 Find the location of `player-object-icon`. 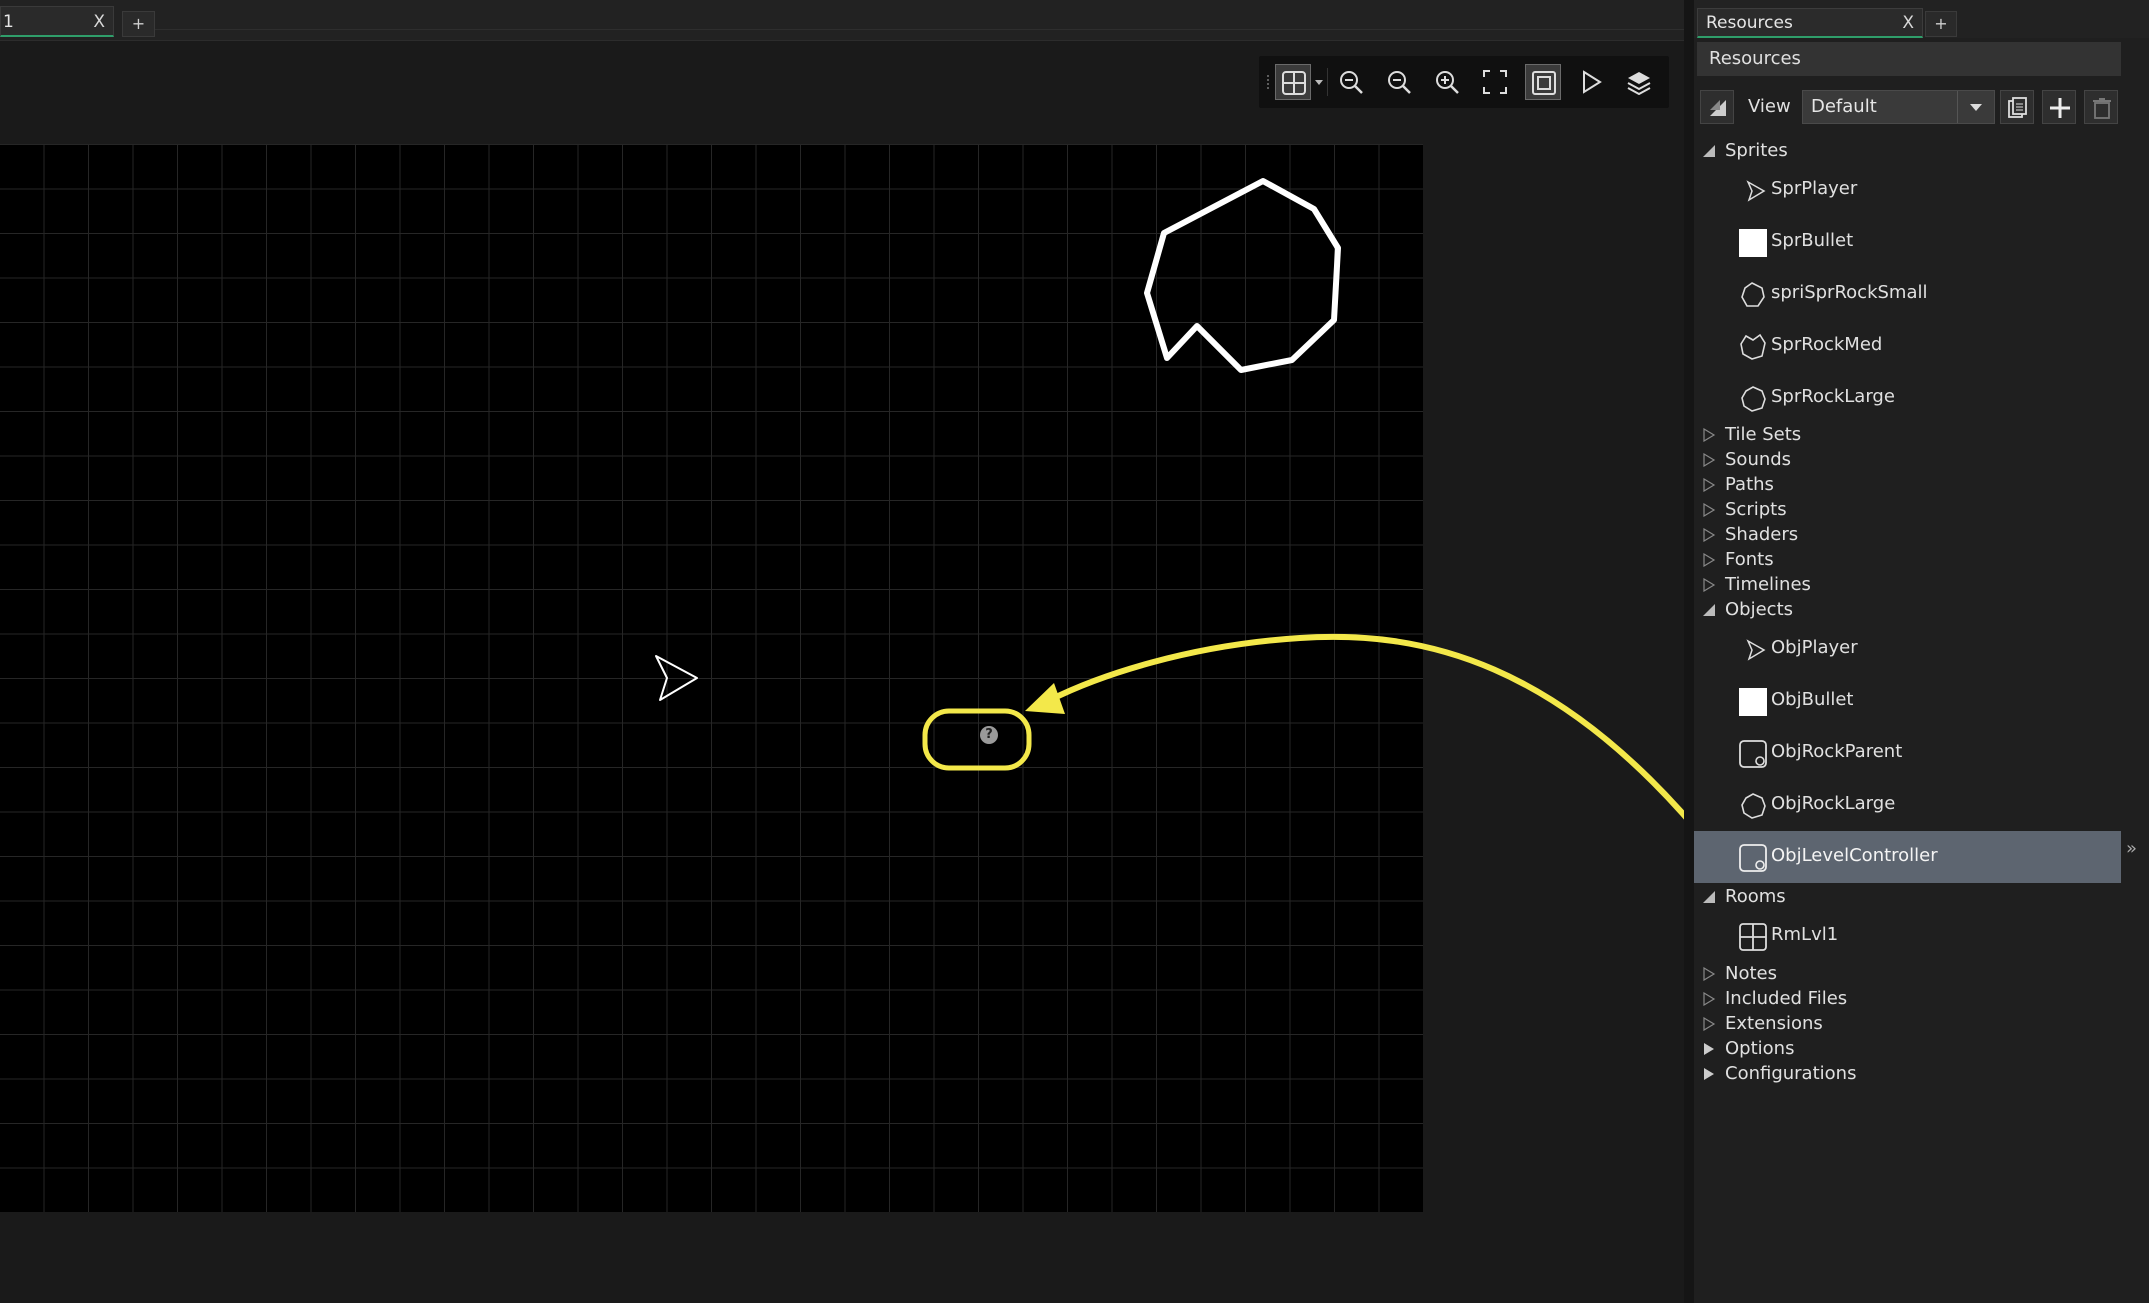

player-object-icon is located at coordinates (1756, 650).